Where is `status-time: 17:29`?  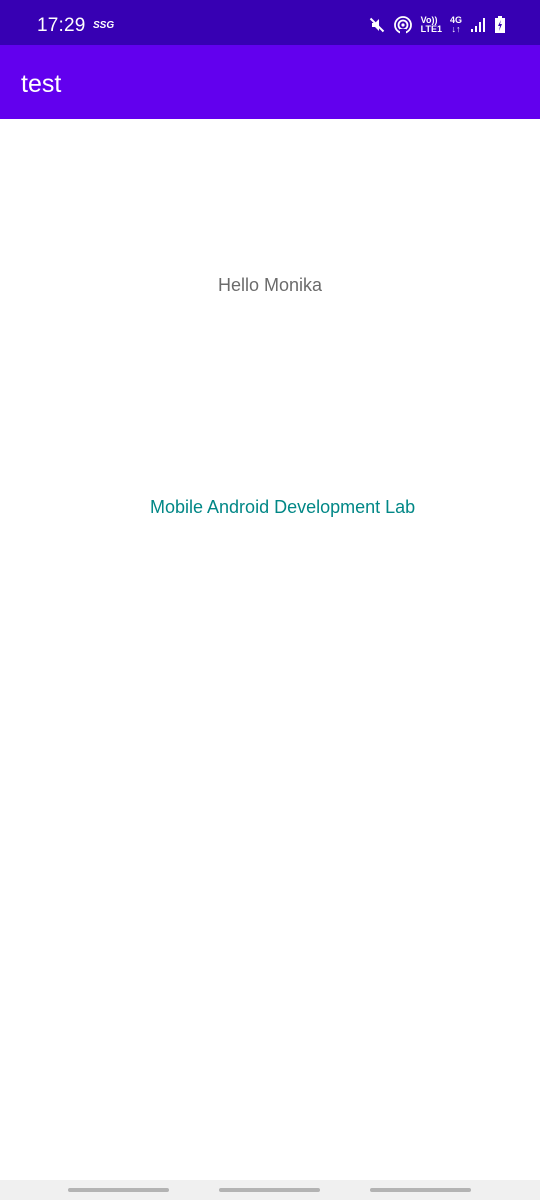
status-time: 17:29 is located at coordinates (61, 25).